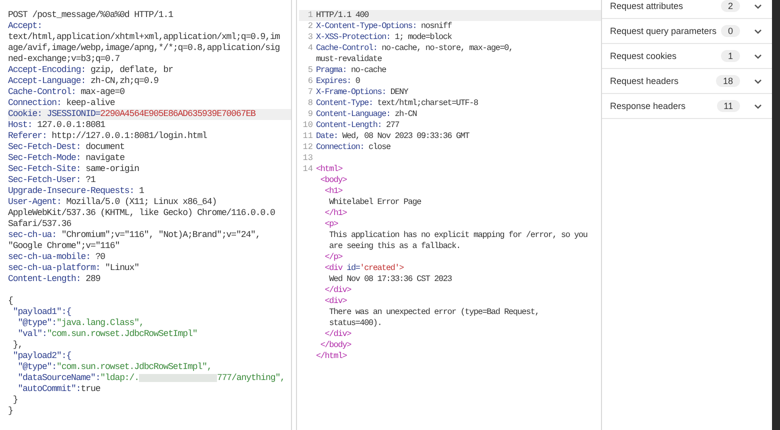 The image size is (780, 430). I want to click on code-line: Cache-Control: no-cache, no-store, max-age=0,, so click(414, 48).